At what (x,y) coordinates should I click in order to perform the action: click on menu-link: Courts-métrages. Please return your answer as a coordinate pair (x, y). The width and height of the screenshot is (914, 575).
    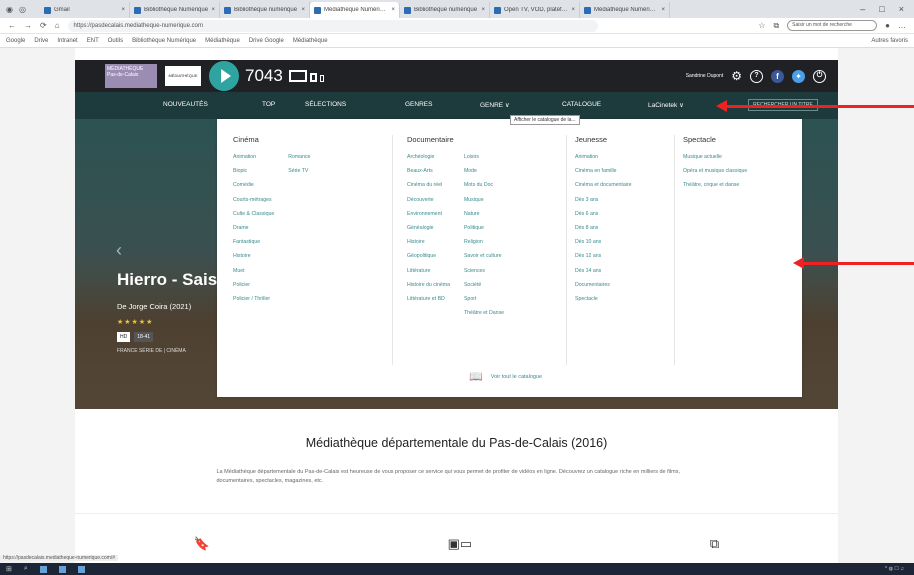
    Looking at the image, I should click on (253, 200).